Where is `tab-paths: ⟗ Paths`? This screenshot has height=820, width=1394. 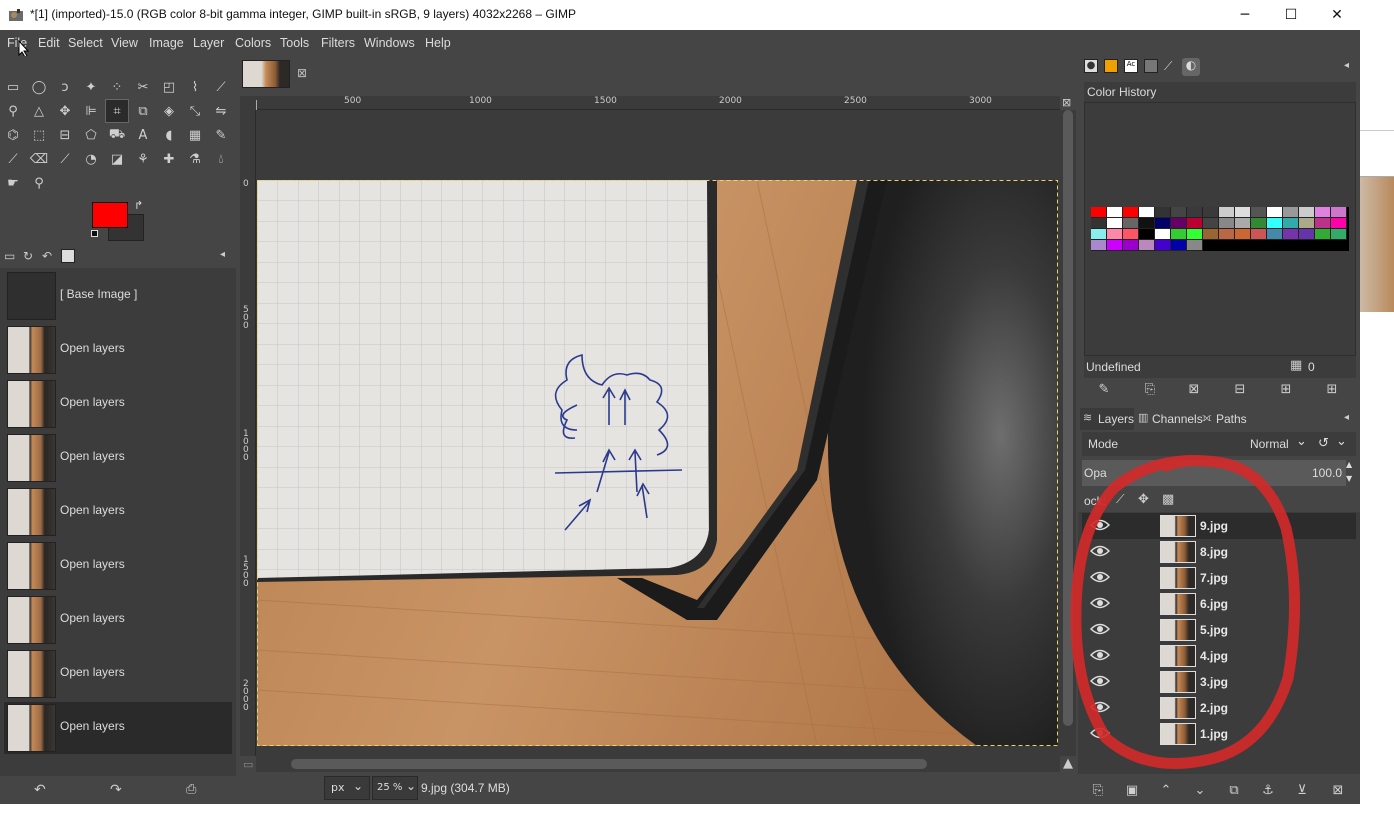
tab-paths: ⟗ Paths is located at coordinates (1232, 419).